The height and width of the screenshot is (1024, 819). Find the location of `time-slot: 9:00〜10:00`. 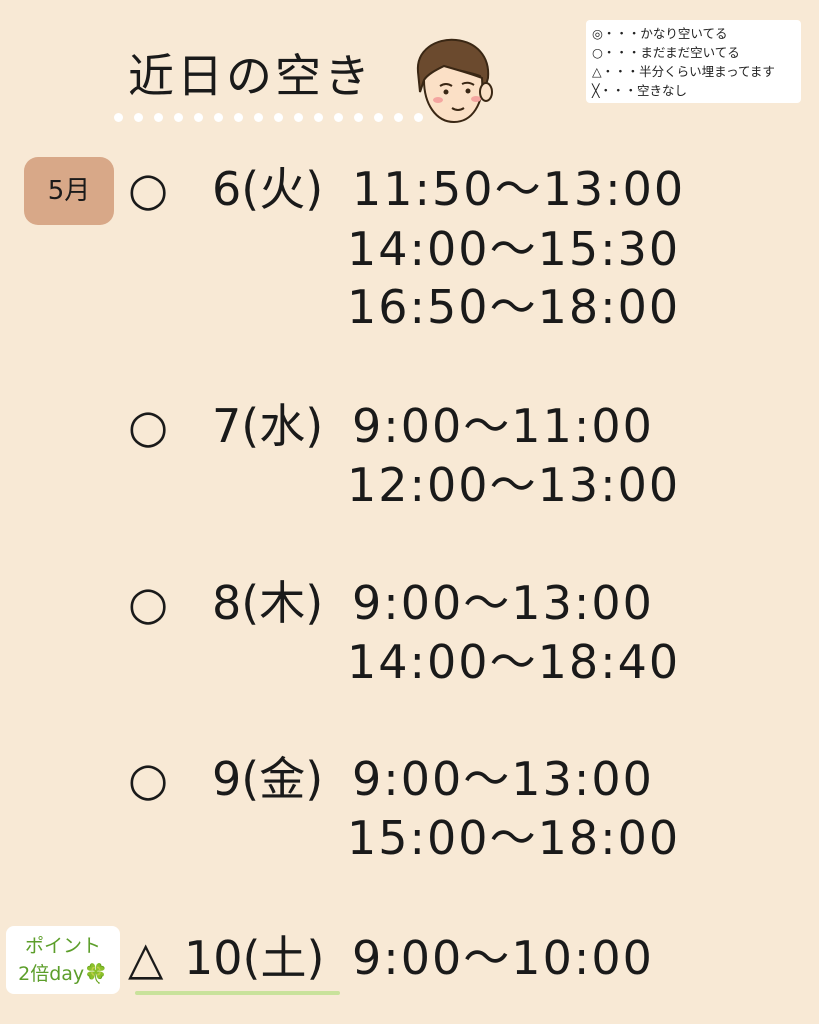

time-slot: 9:00〜10:00 is located at coordinates (503, 958).